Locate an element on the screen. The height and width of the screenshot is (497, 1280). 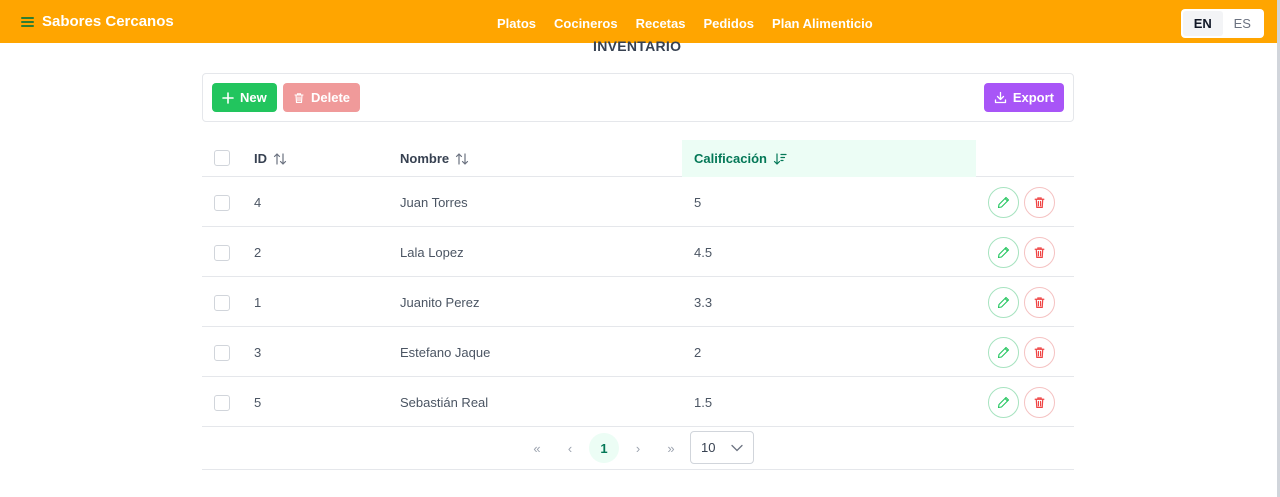
brand-name: Sabores Cercanos is located at coordinates (108, 21).